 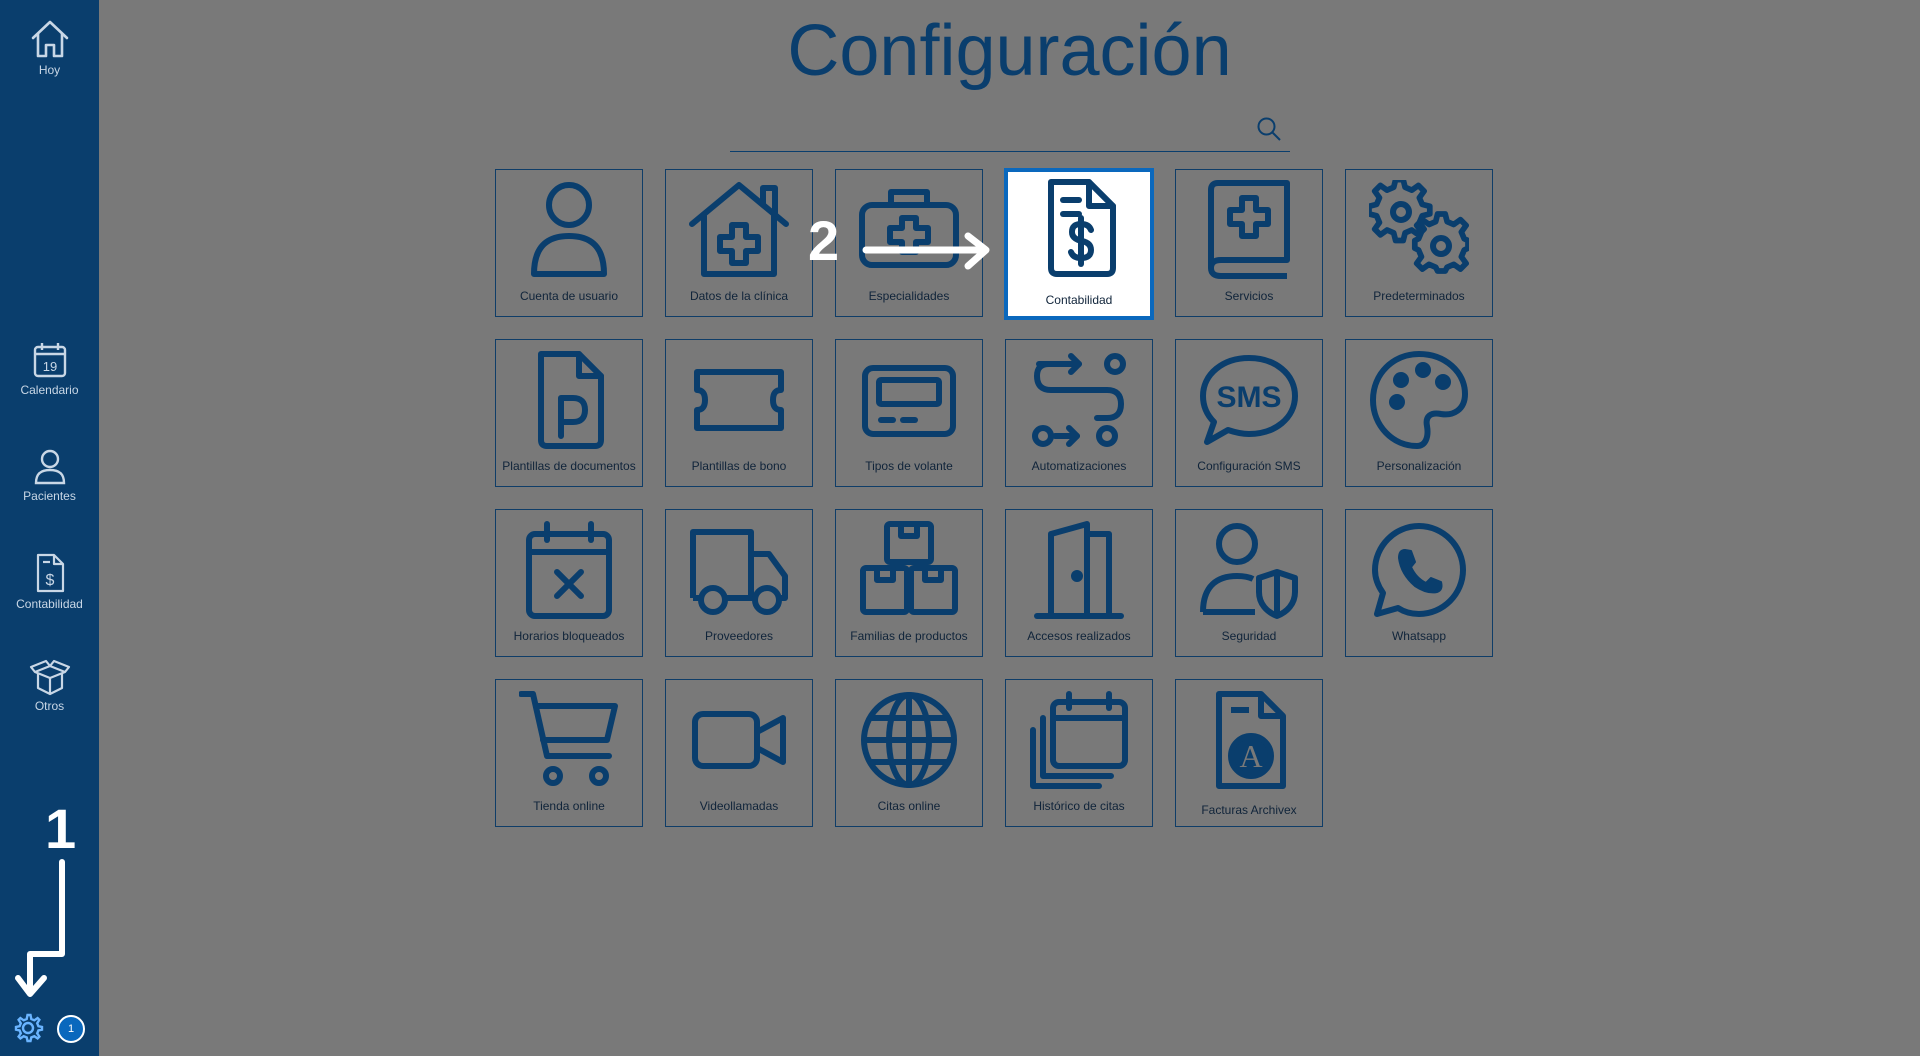 I want to click on sidebar-item-contabilidad: $ Contabilidad, so click(x=49, y=581).